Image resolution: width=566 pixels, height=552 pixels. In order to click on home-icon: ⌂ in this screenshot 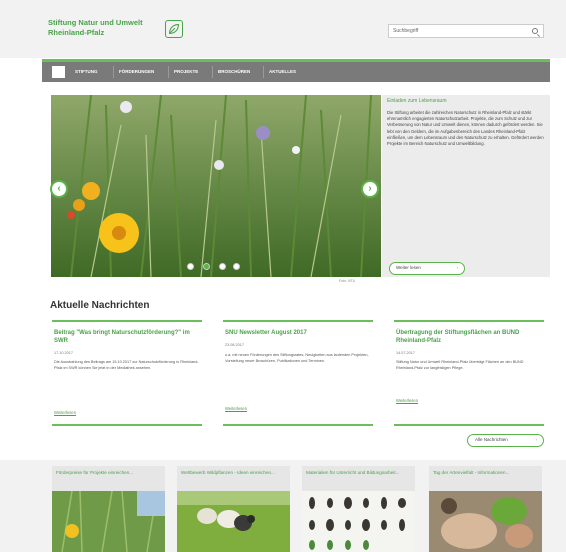, I will do `click(58, 71)`.